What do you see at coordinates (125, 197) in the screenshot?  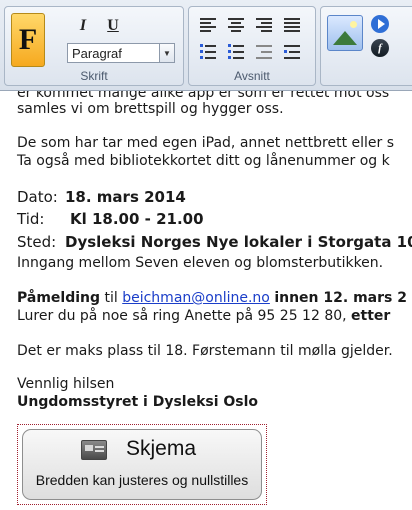 I see `date-value: 18. mars 2014` at bounding box center [125, 197].